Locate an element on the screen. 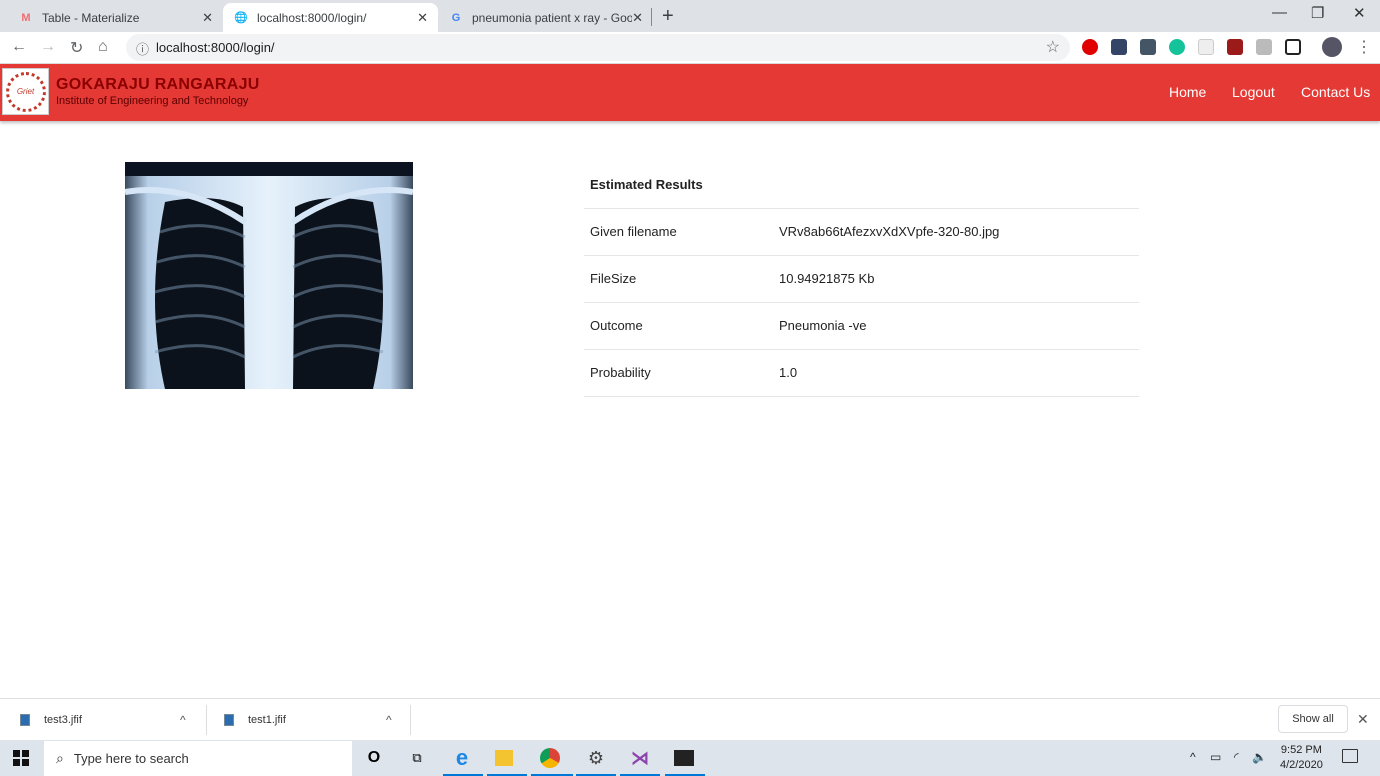 The height and width of the screenshot is (776, 1380). battery-icon: ▭ is located at coordinates (1215, 757).